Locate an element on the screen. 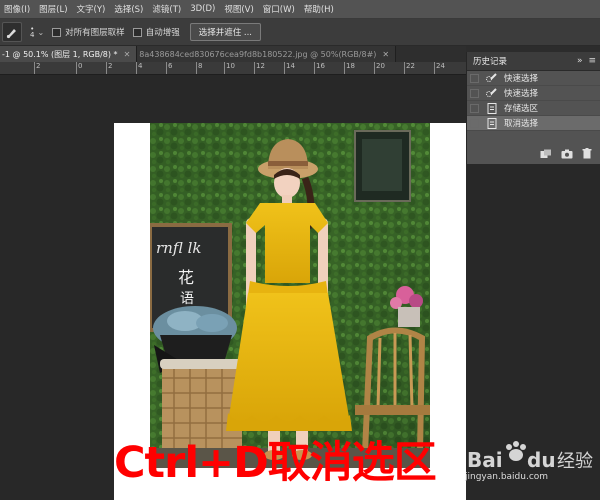 This screenshot has width=600, height=500. tutorial-caption: Ctrl+D取消选区 is located at coordinates (275, 463).